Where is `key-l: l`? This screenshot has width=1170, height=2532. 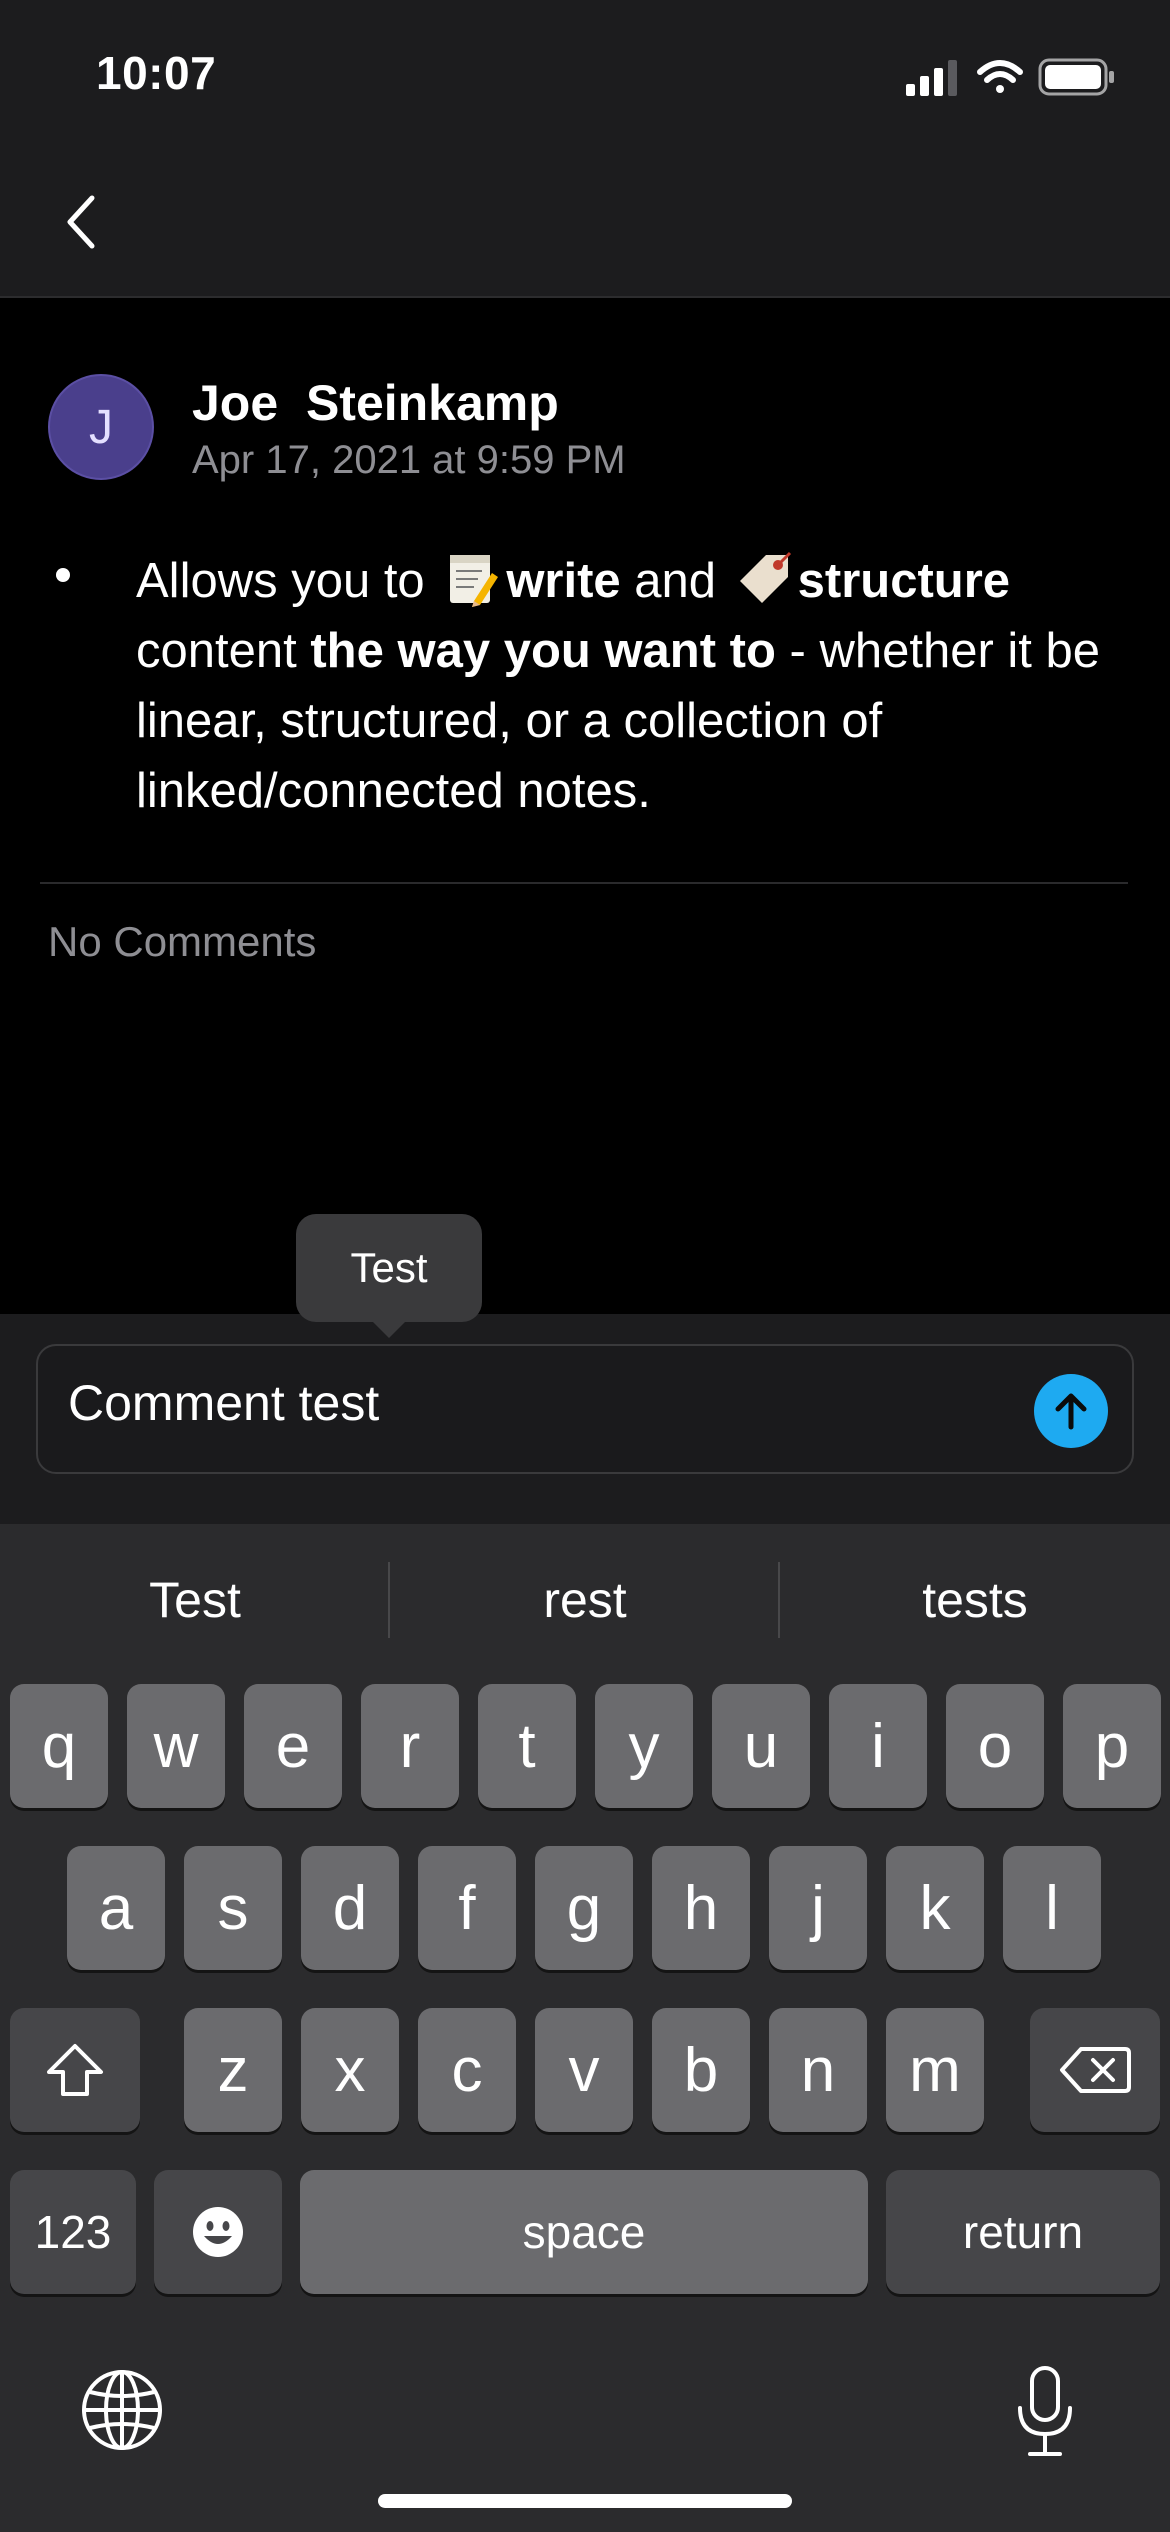 key-l: l is located at coordinates (1052, 1908).